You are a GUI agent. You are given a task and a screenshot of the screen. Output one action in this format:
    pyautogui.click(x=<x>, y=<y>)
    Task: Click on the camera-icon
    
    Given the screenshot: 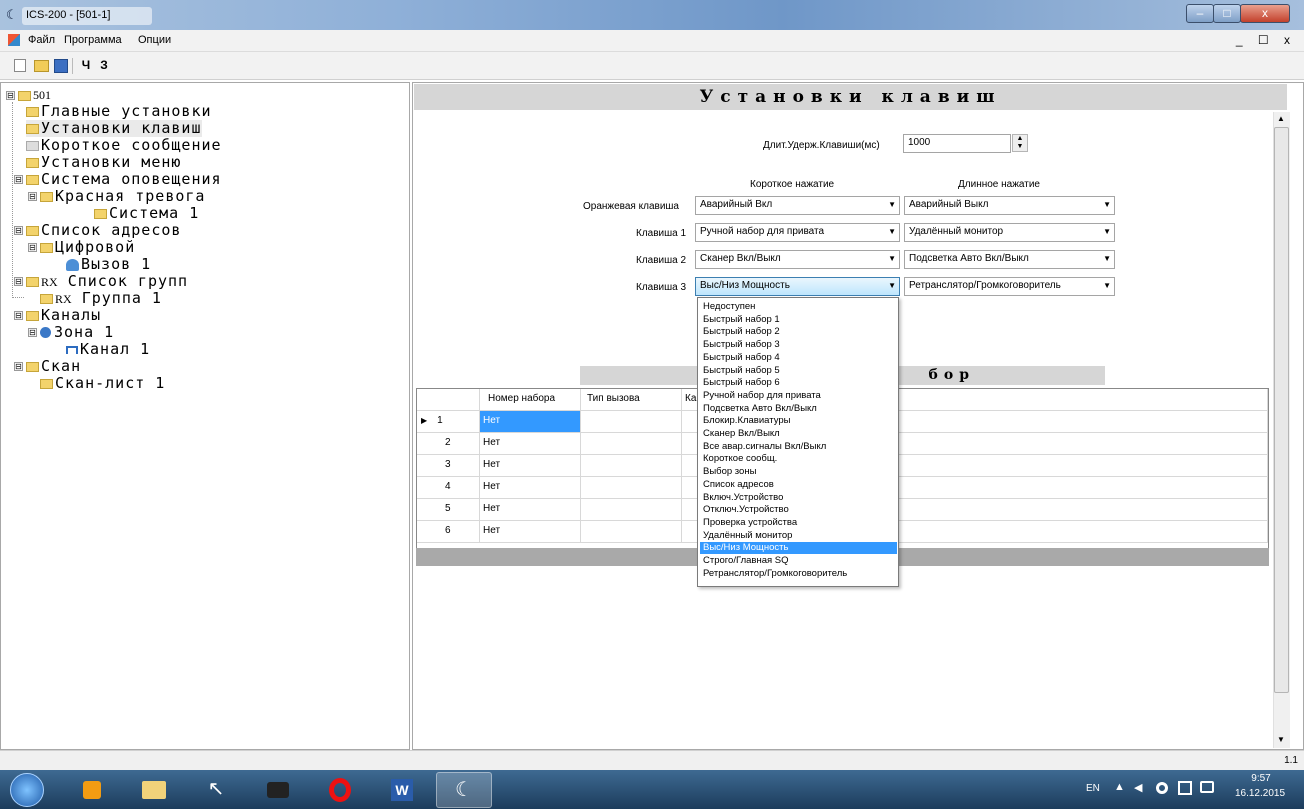 What is the action you would take?
    pyautogui.click(x=278, y=790)
    